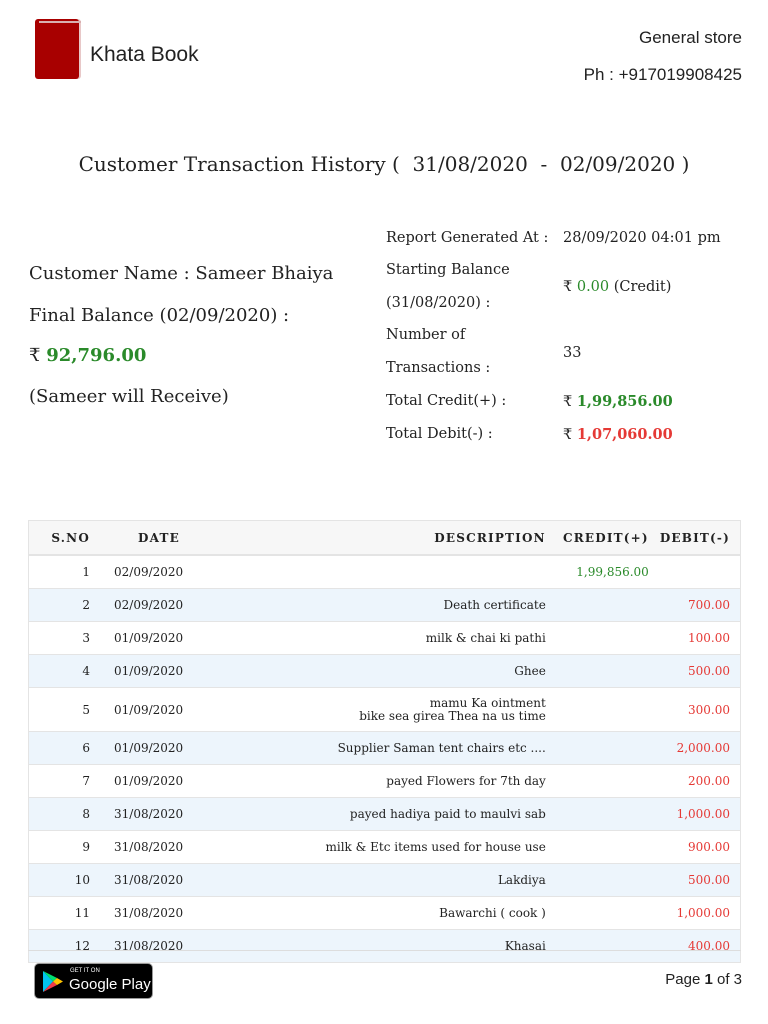 The height and width of the screenshot is (1024, 768). Describe the element at coordinates (65, 671) in the screenshot. I see `cell-sno: 4` at that location.